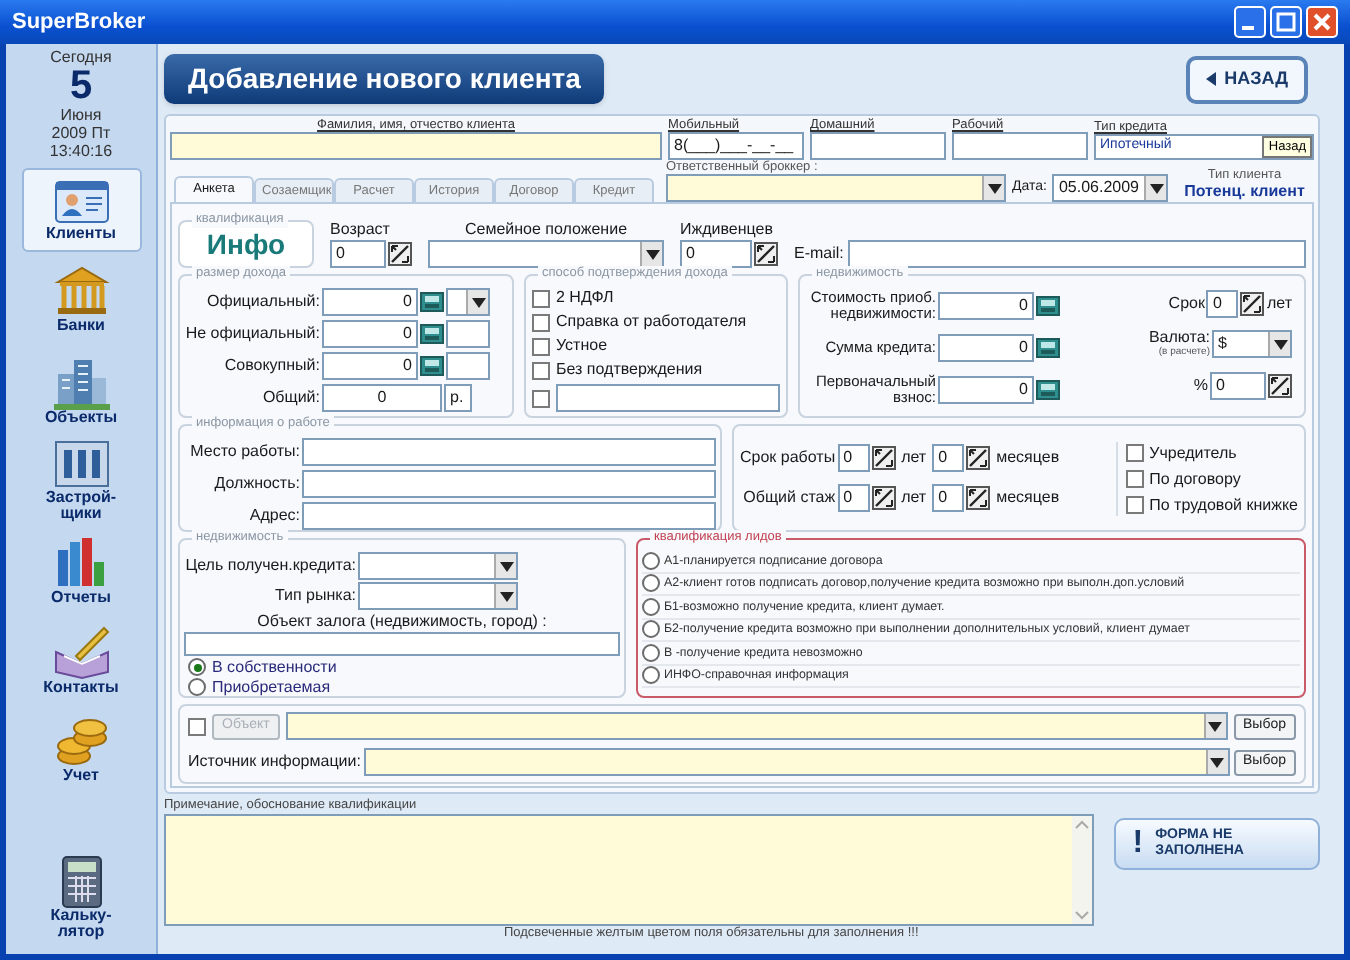  I want to click on scrollbar, so click(1082, 870).